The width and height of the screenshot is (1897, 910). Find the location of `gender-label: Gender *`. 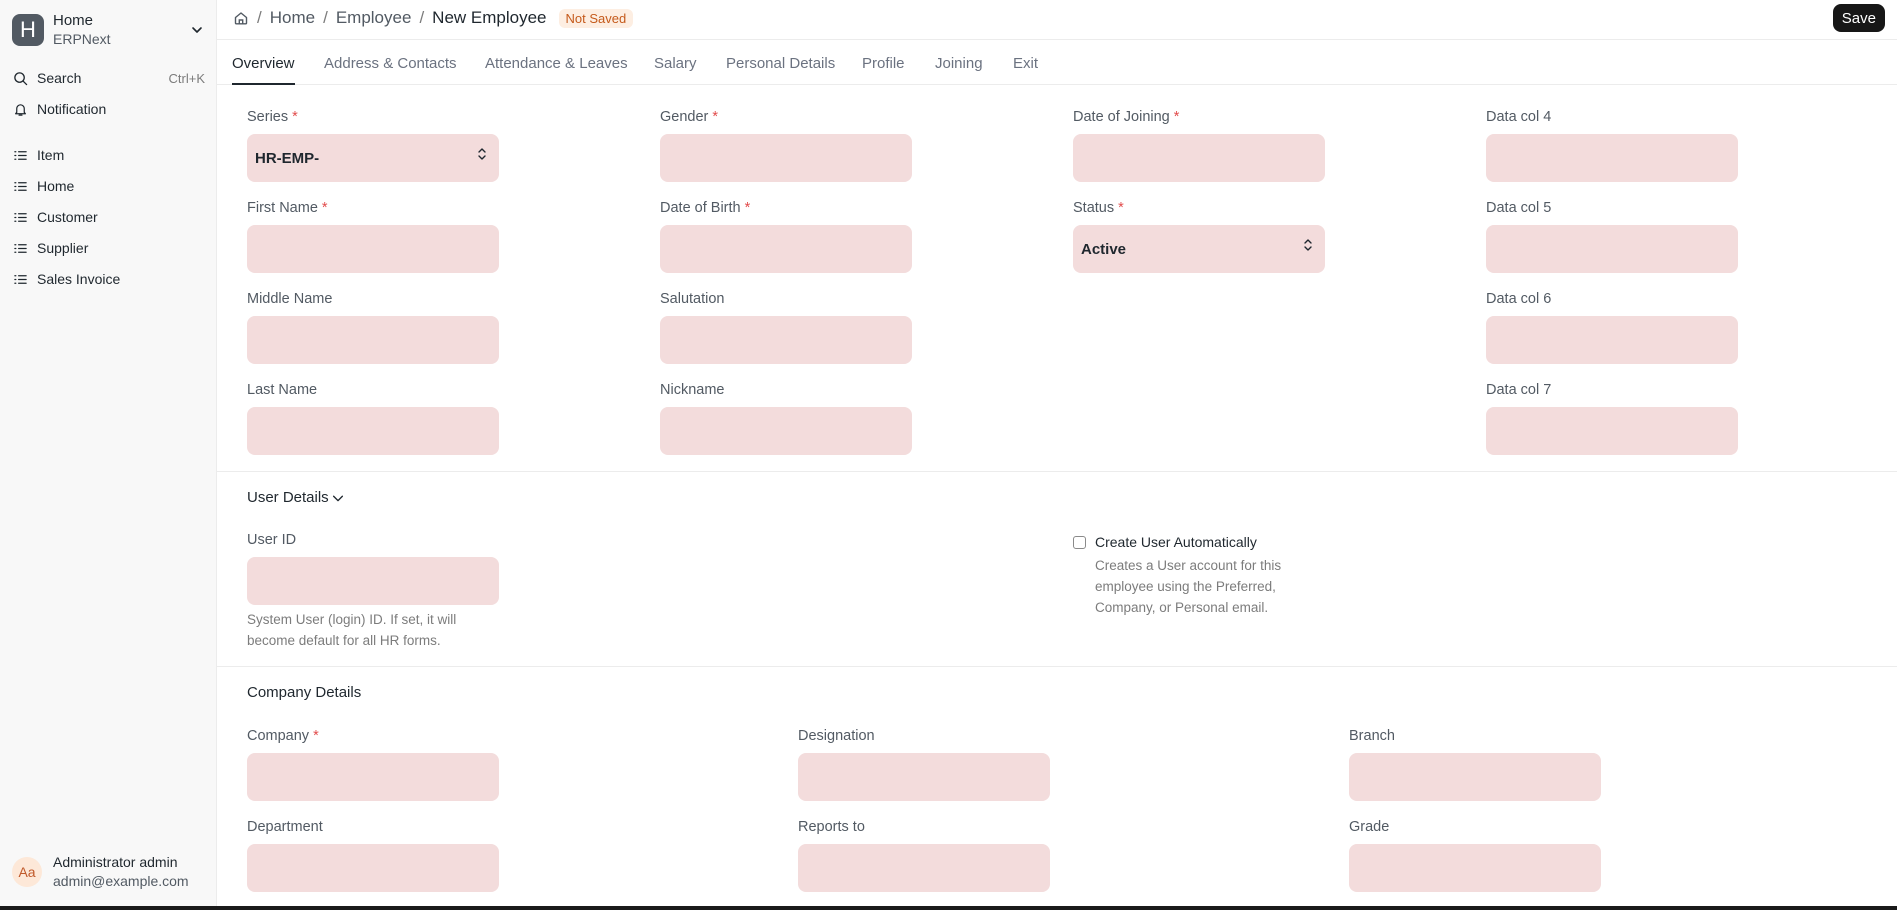

gender-label: Gender * is located at coordinates (689, 117).